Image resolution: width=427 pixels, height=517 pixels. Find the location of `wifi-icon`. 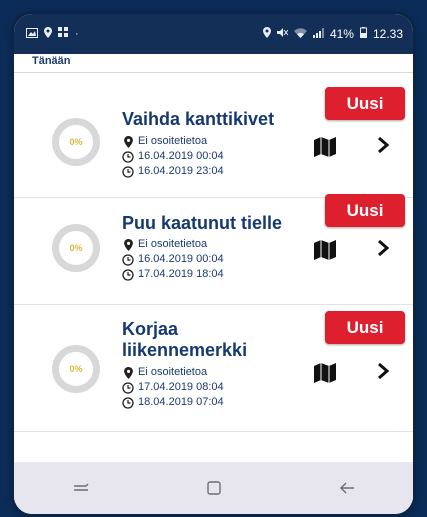

wifi-icon is located at coordinates (300, 34).